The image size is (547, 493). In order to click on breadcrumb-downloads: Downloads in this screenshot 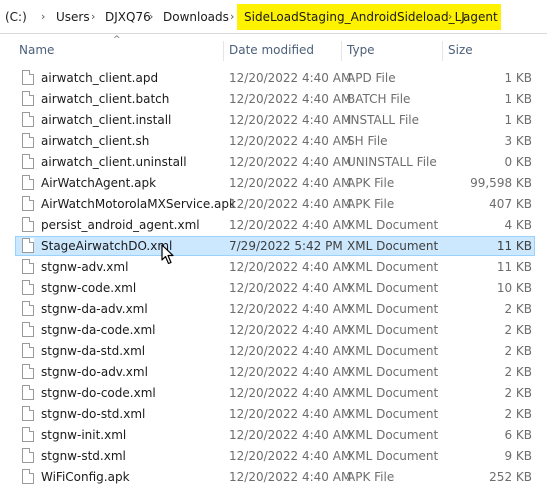, I will do `click(196, 17)`.